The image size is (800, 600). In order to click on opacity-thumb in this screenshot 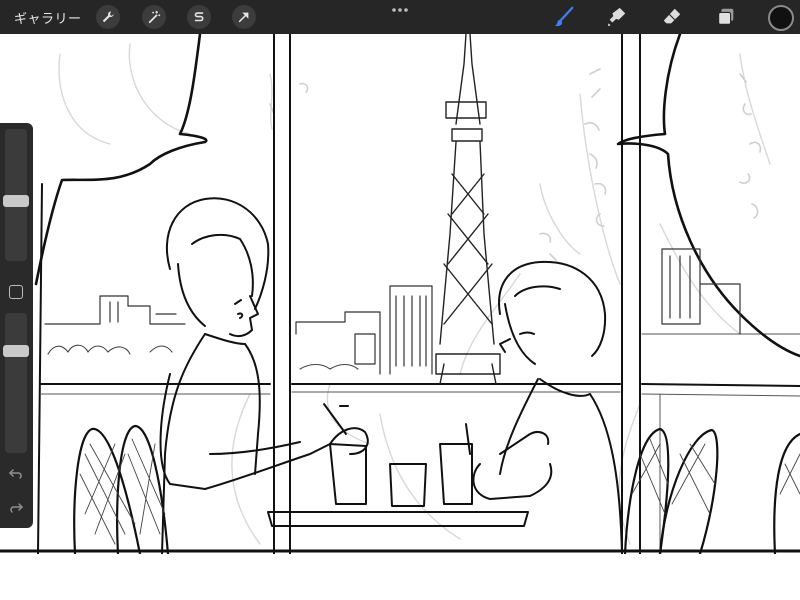, I will do `click(16, 351)`.